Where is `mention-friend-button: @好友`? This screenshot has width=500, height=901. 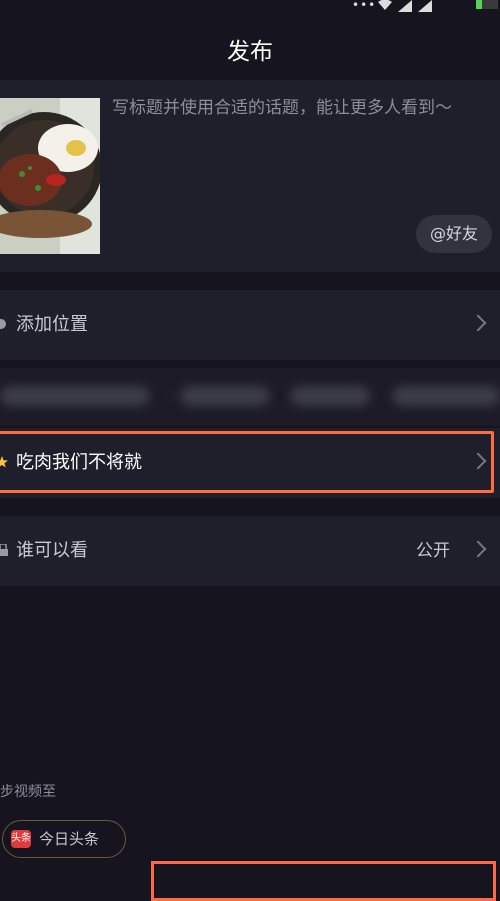
mention-friend-button: @好友 is located at coordinates (454, 234).